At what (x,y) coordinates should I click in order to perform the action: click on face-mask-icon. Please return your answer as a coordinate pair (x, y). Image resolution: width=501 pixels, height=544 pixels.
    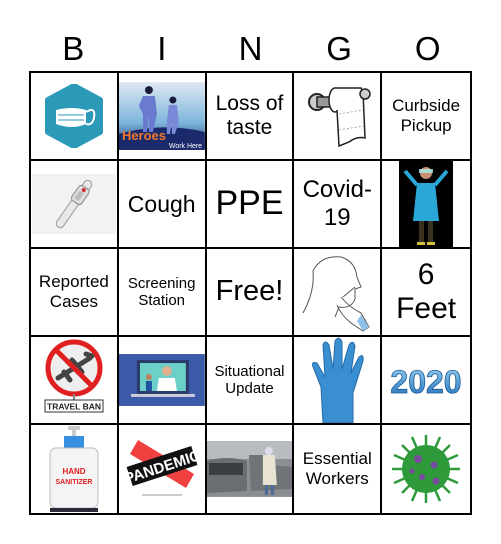
    Looking at the image, I should click on (73, 116).